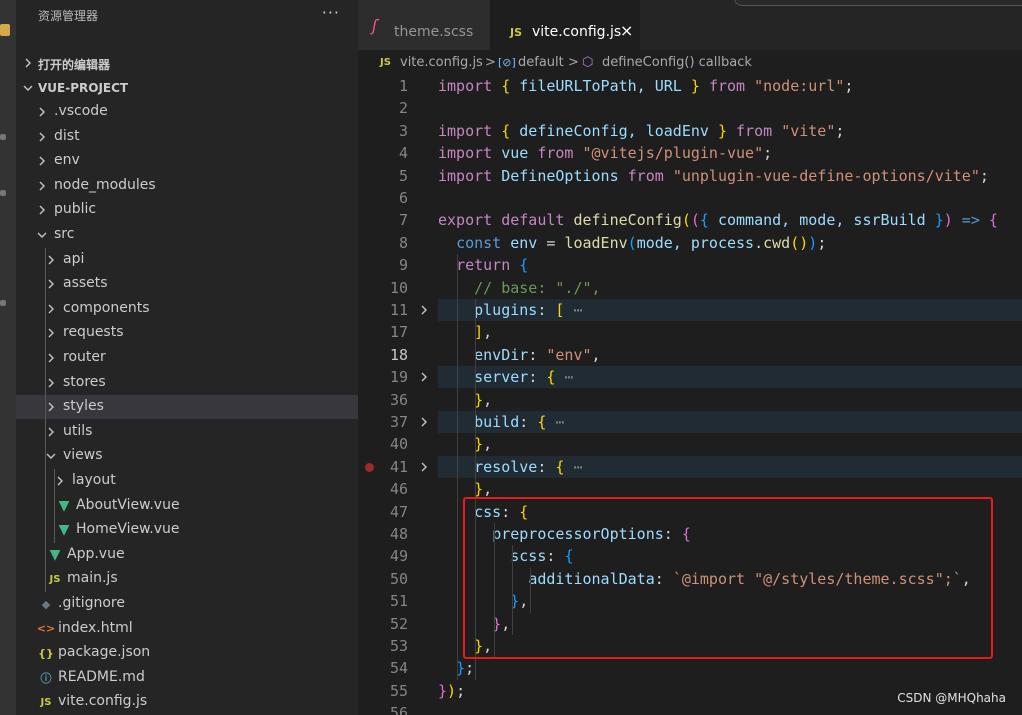  I want to click on tree-folder: node_modules, so click(187, 186).